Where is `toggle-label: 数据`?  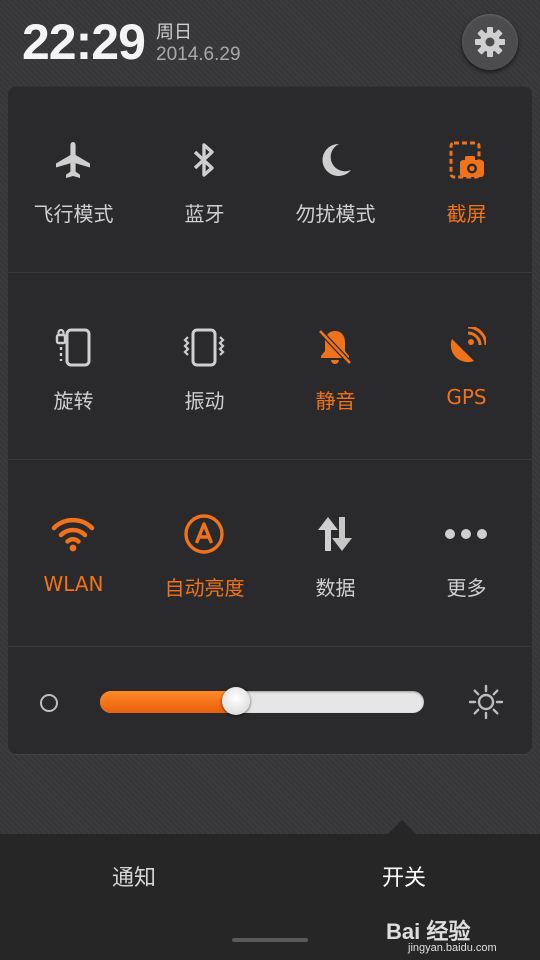 toggle-label: 数据 is located at coordinates (335, 588).